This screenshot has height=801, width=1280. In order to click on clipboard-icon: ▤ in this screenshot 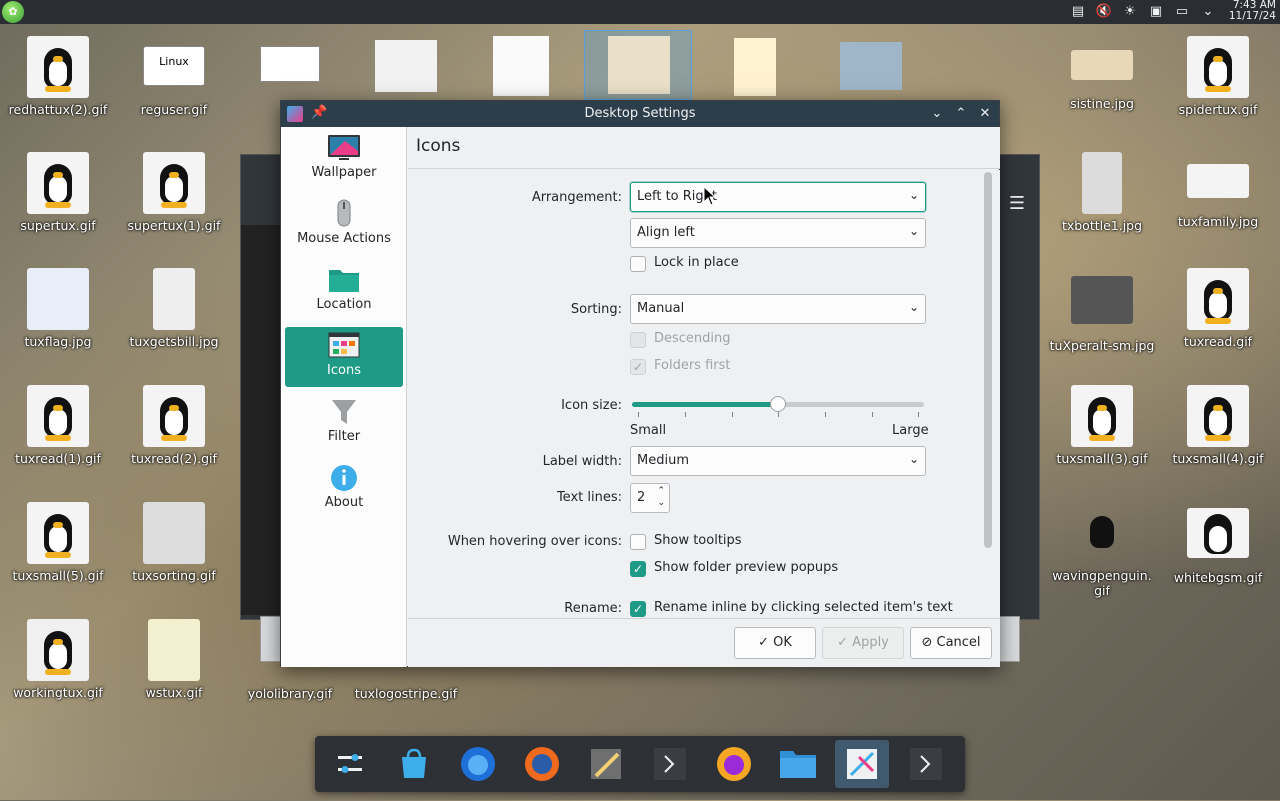, I will do `click(1078, 12)`.